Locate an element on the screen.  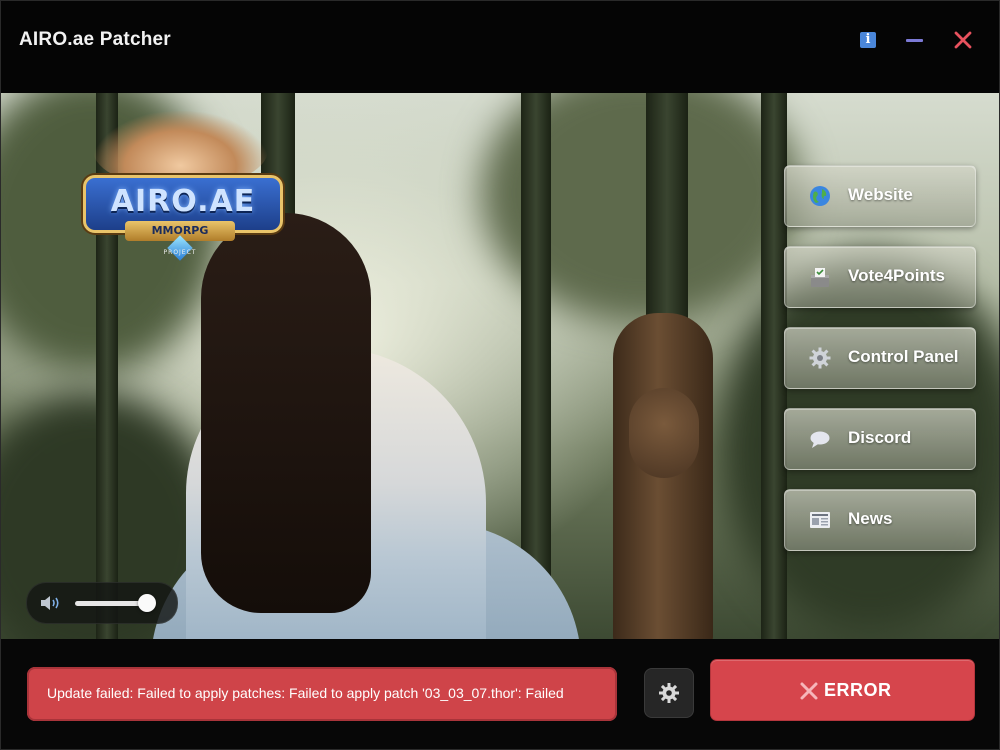
logo-caption: PROJECT is located at coordinates (180, 252).